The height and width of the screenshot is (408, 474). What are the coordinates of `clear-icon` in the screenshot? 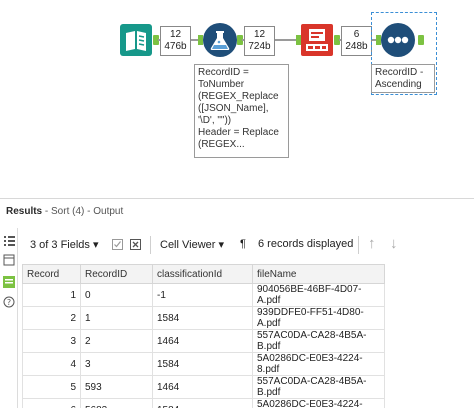 It's located at (136, 245).